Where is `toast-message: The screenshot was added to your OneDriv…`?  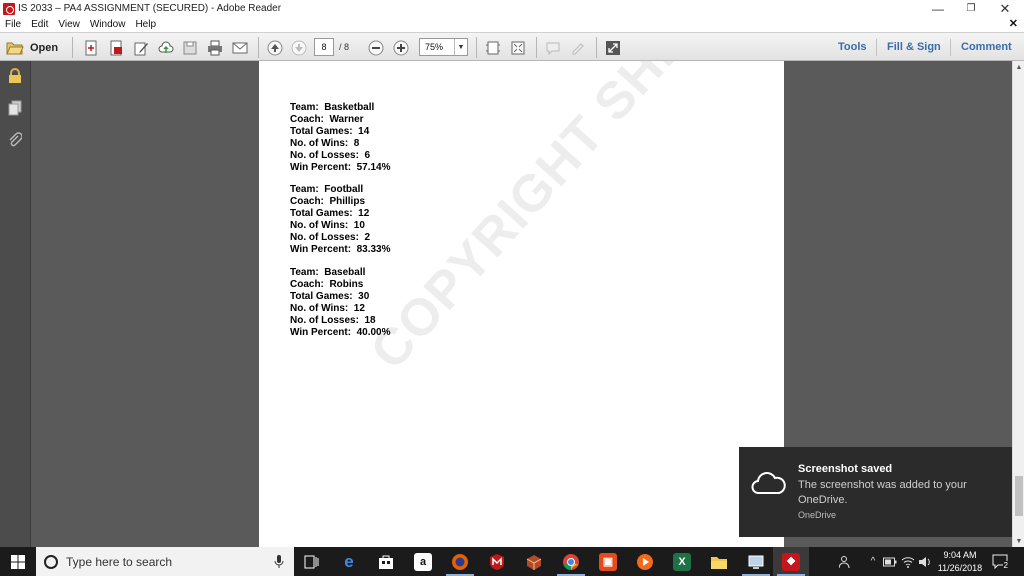
toast-message: The screenshot was added to your OneDriv… is located at coordinates (882, 492).